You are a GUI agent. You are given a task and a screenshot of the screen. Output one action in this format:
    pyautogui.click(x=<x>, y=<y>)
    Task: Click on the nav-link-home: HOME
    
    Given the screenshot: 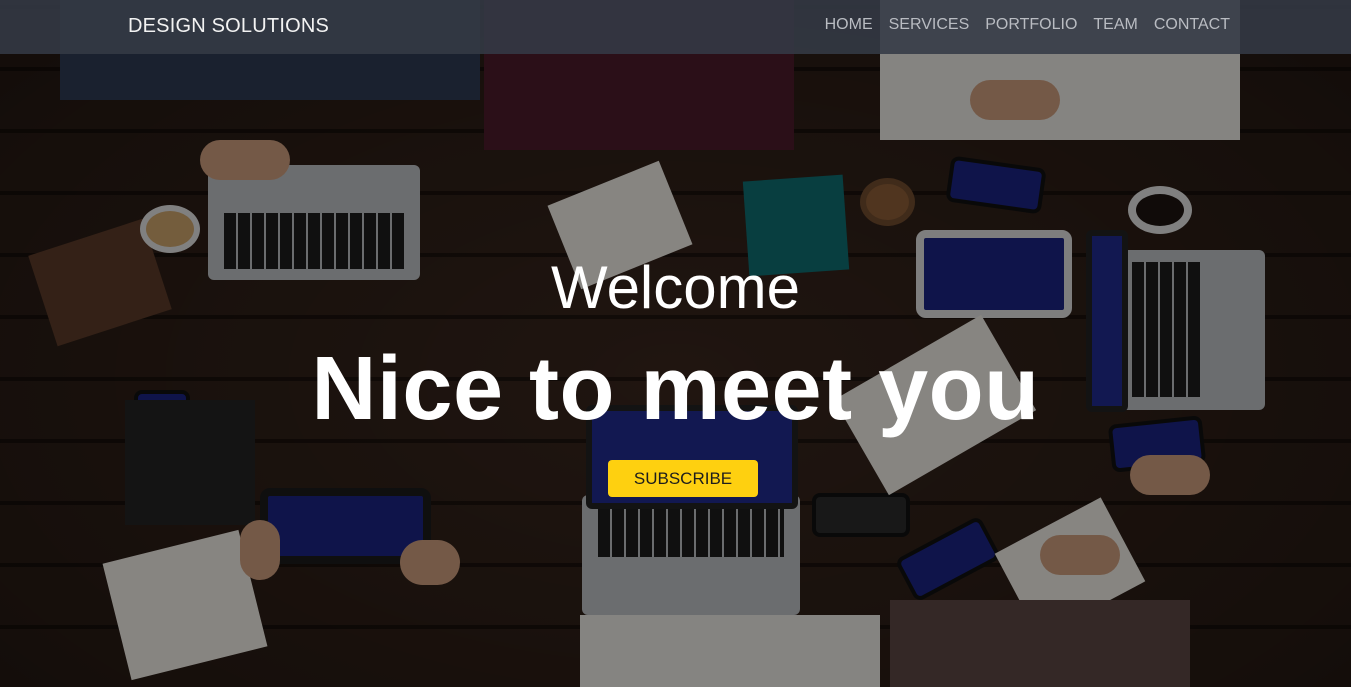 What is the action you would take?
    pyautogui.click(x=849, y=24)
    